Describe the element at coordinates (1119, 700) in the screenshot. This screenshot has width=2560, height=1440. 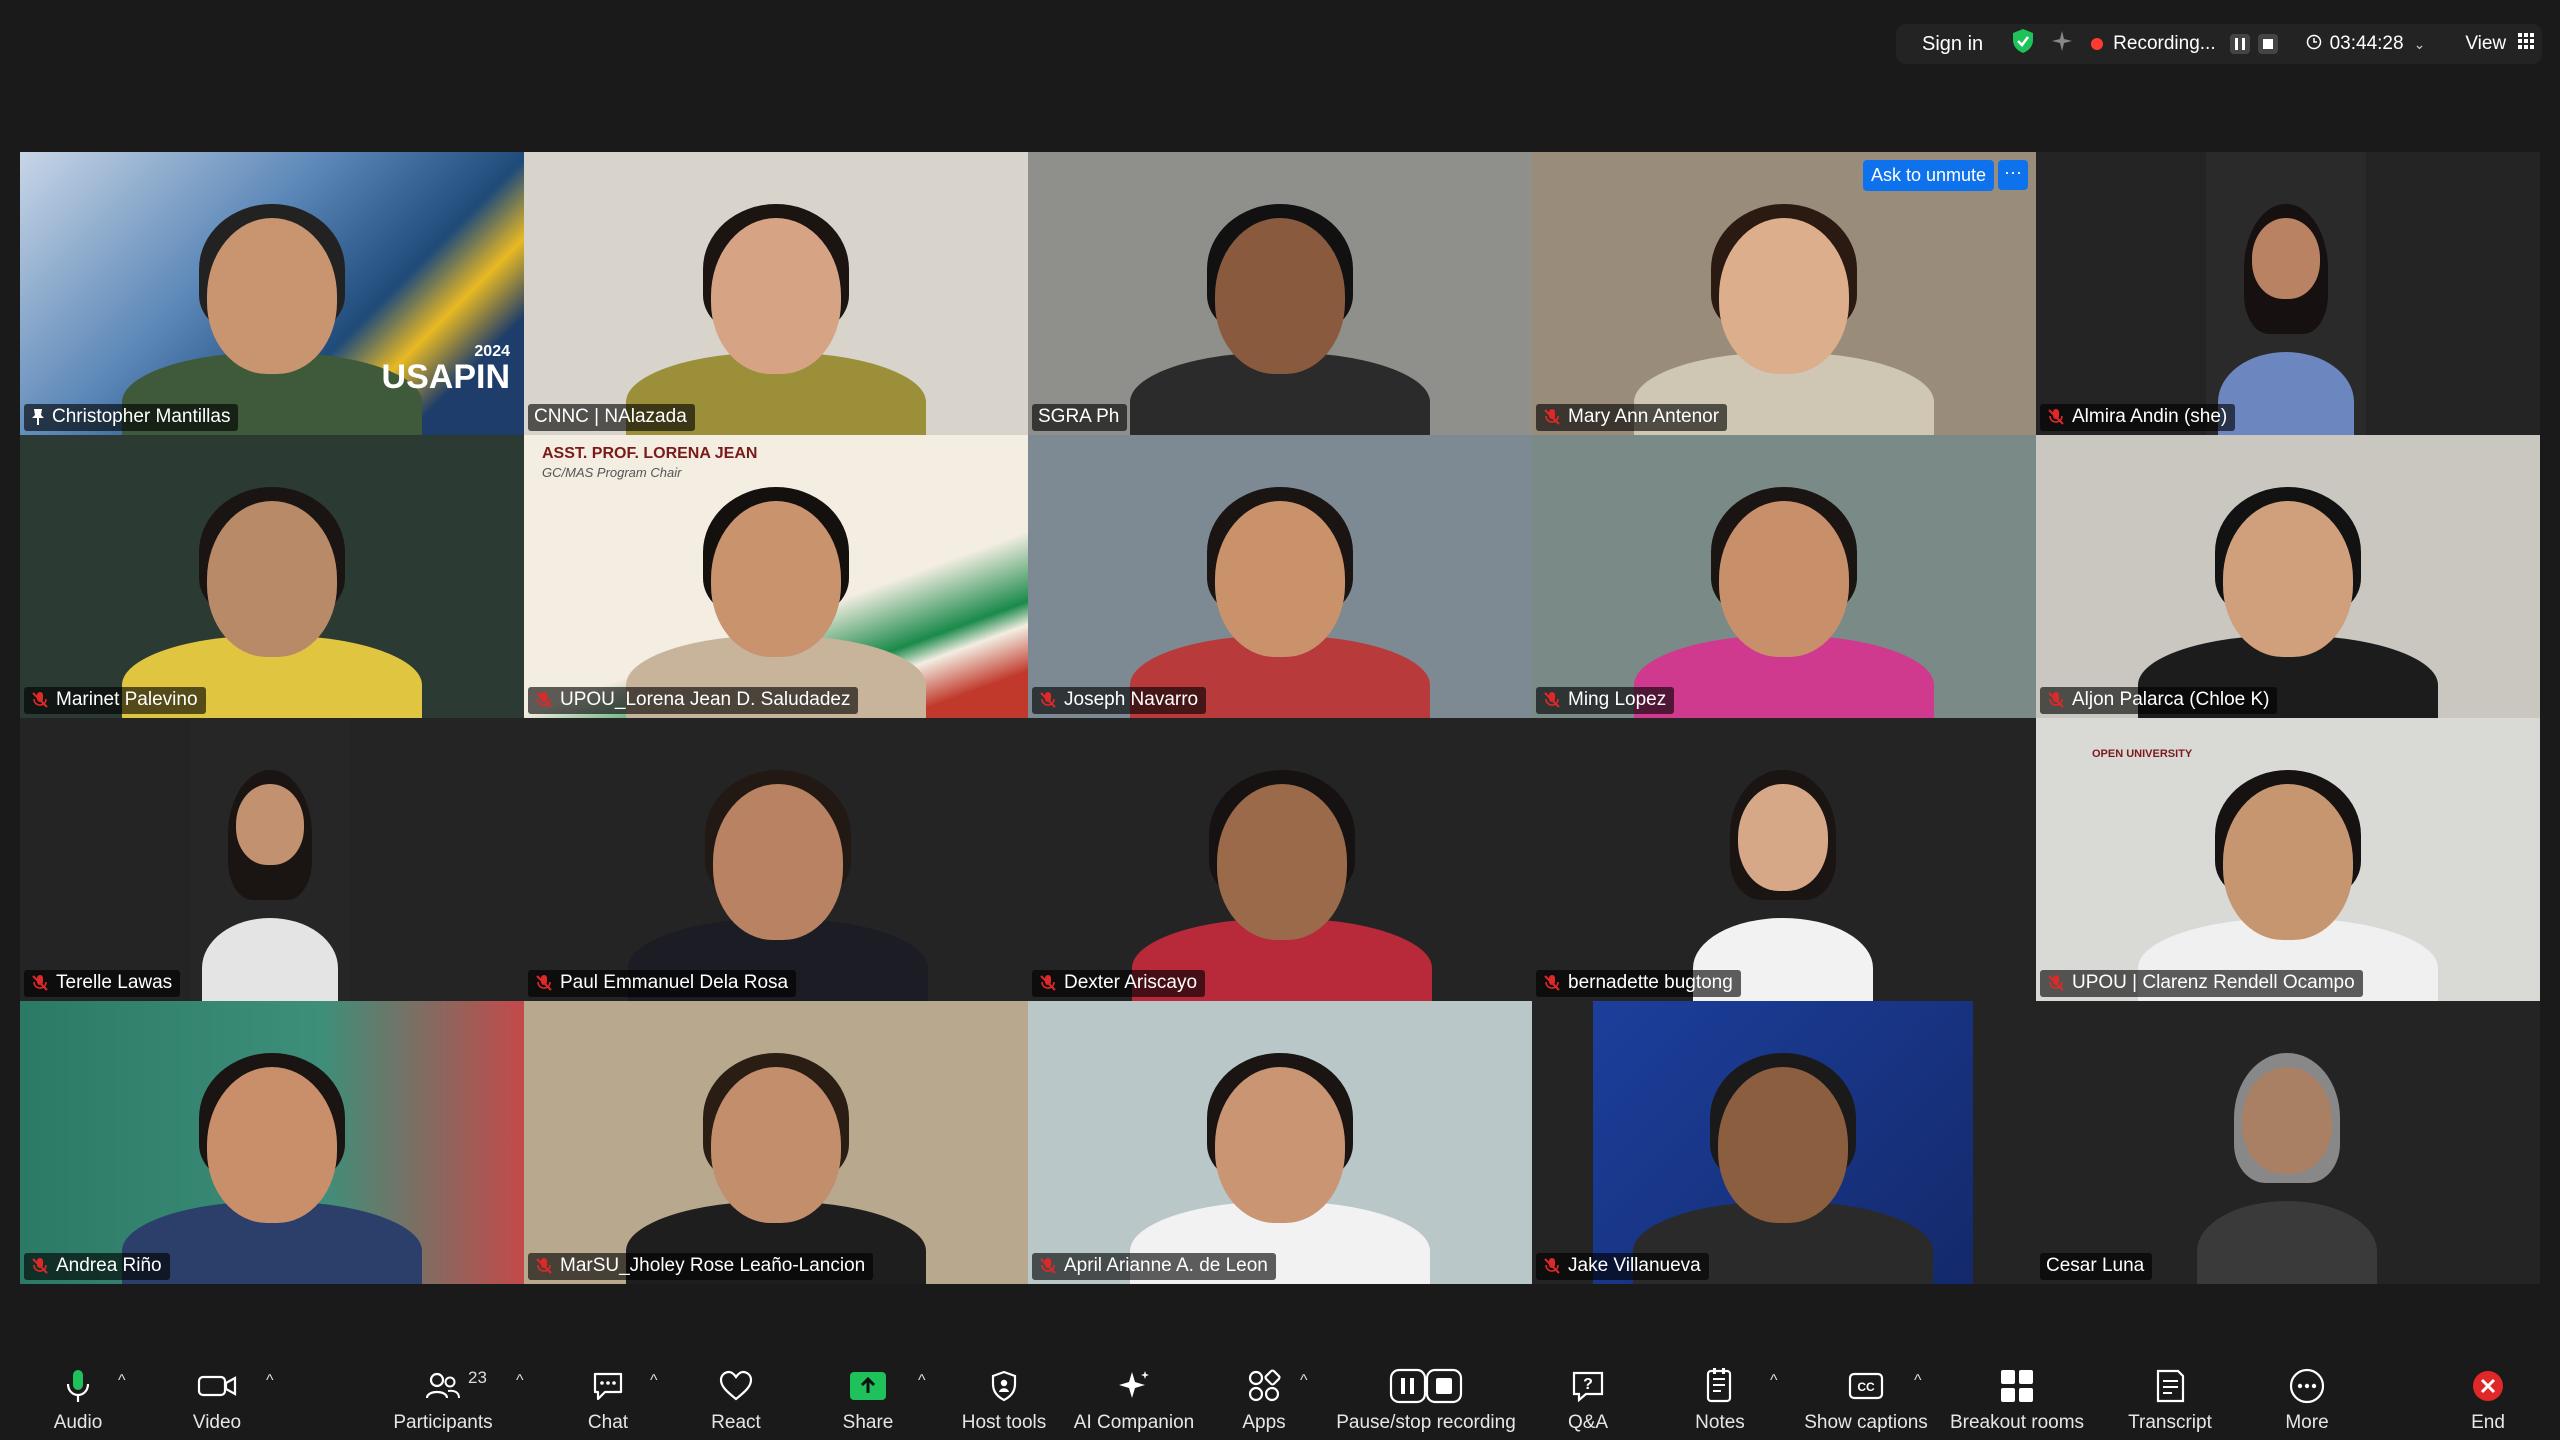
I see `participant-namebar: Joseph Navarro` at that location.